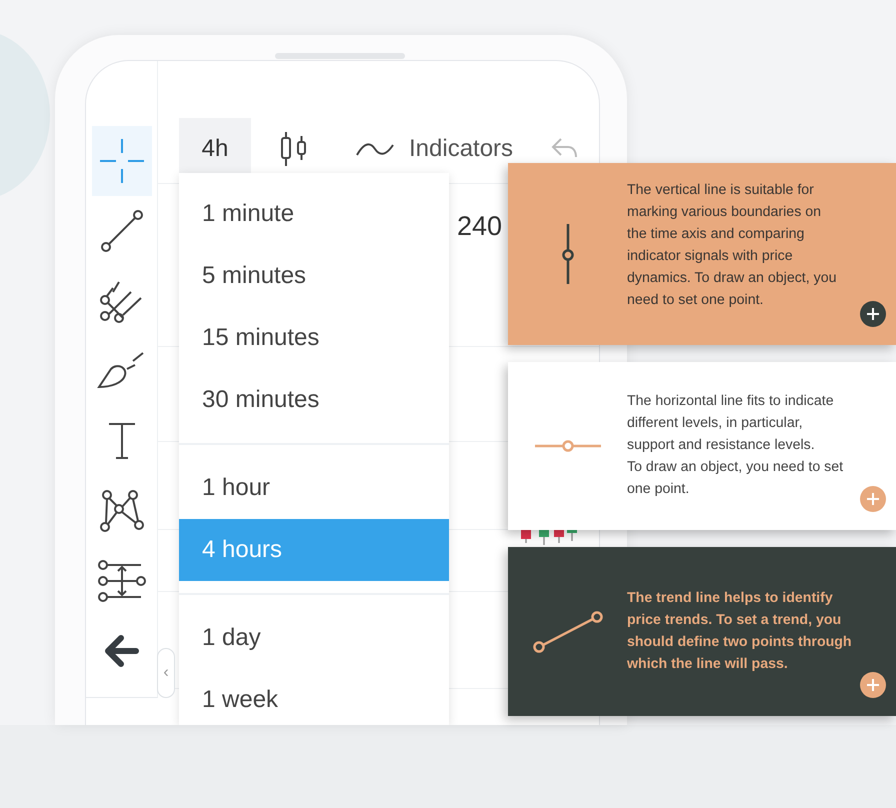 The height and width of the screenshot is (808, 896). Describe the element at coordinates (735, 445) in the screenshot. I see `tip-description: The horizontal line fits to indicate different levels, in particular, support and resistance levels. To draw an object, you need to set one point.` at that location.